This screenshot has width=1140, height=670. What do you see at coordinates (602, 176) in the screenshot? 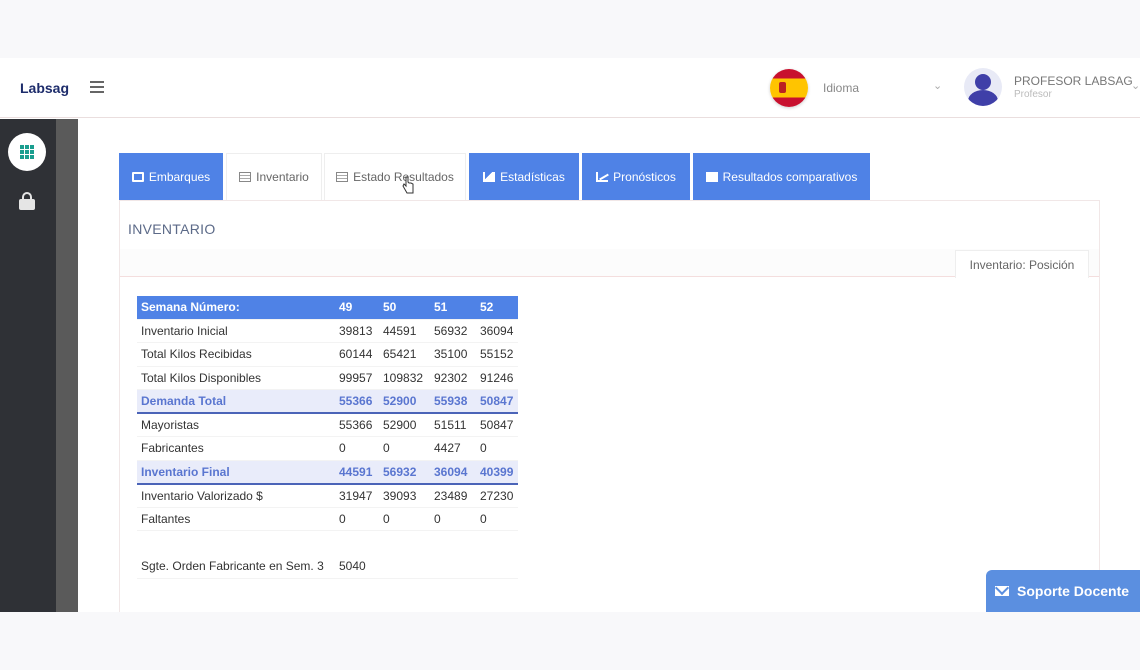
I see `line-chart-icon` at bounding box center [602, 176].